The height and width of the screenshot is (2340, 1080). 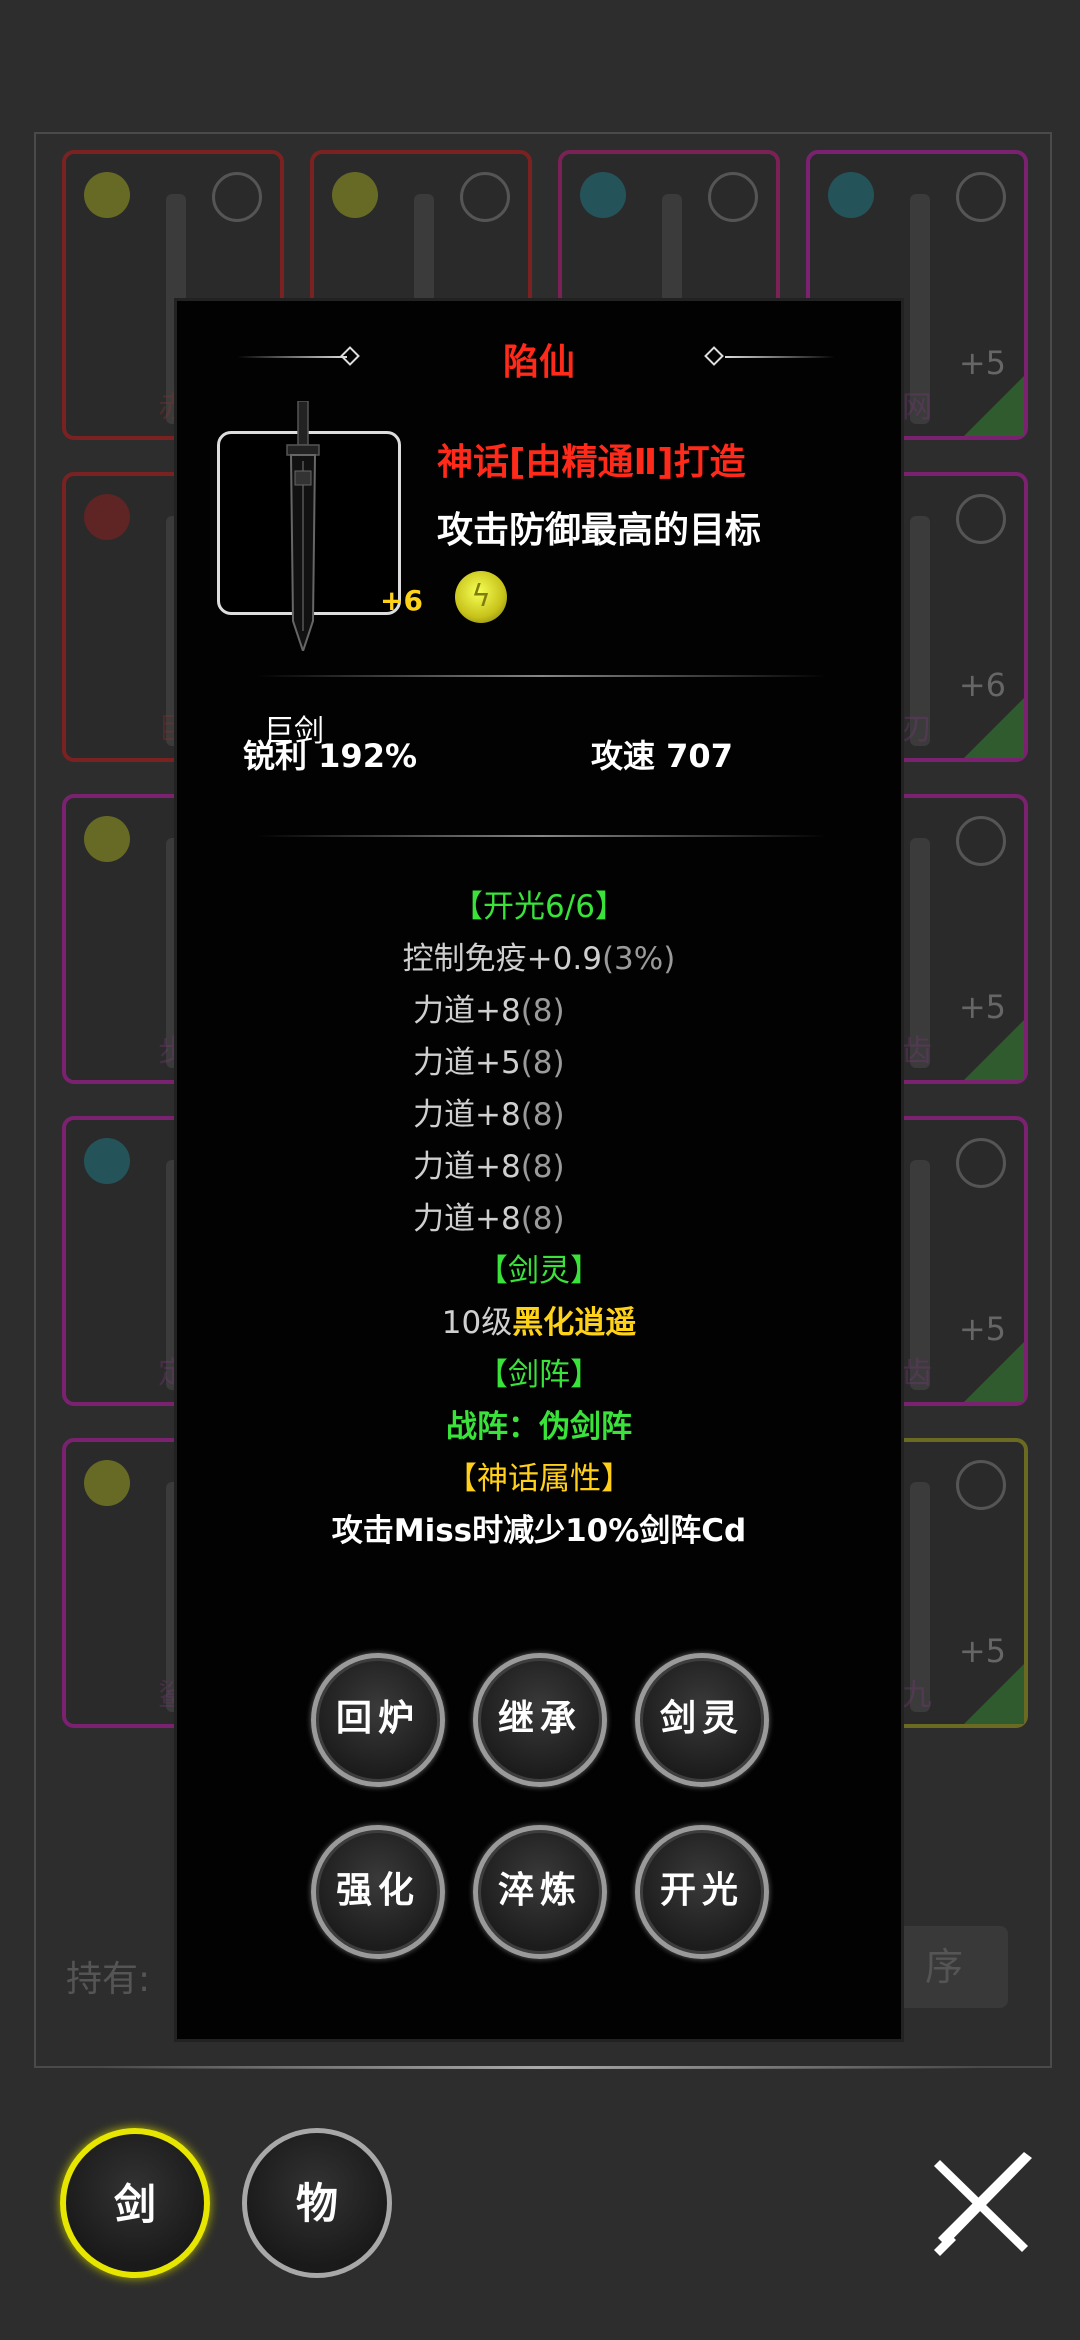 What do you see at coordinates (591, 462) in the screenshot?
I see `forge-info: 神话[由精通Ⅱ]打造` at bounding box center [591, 462].